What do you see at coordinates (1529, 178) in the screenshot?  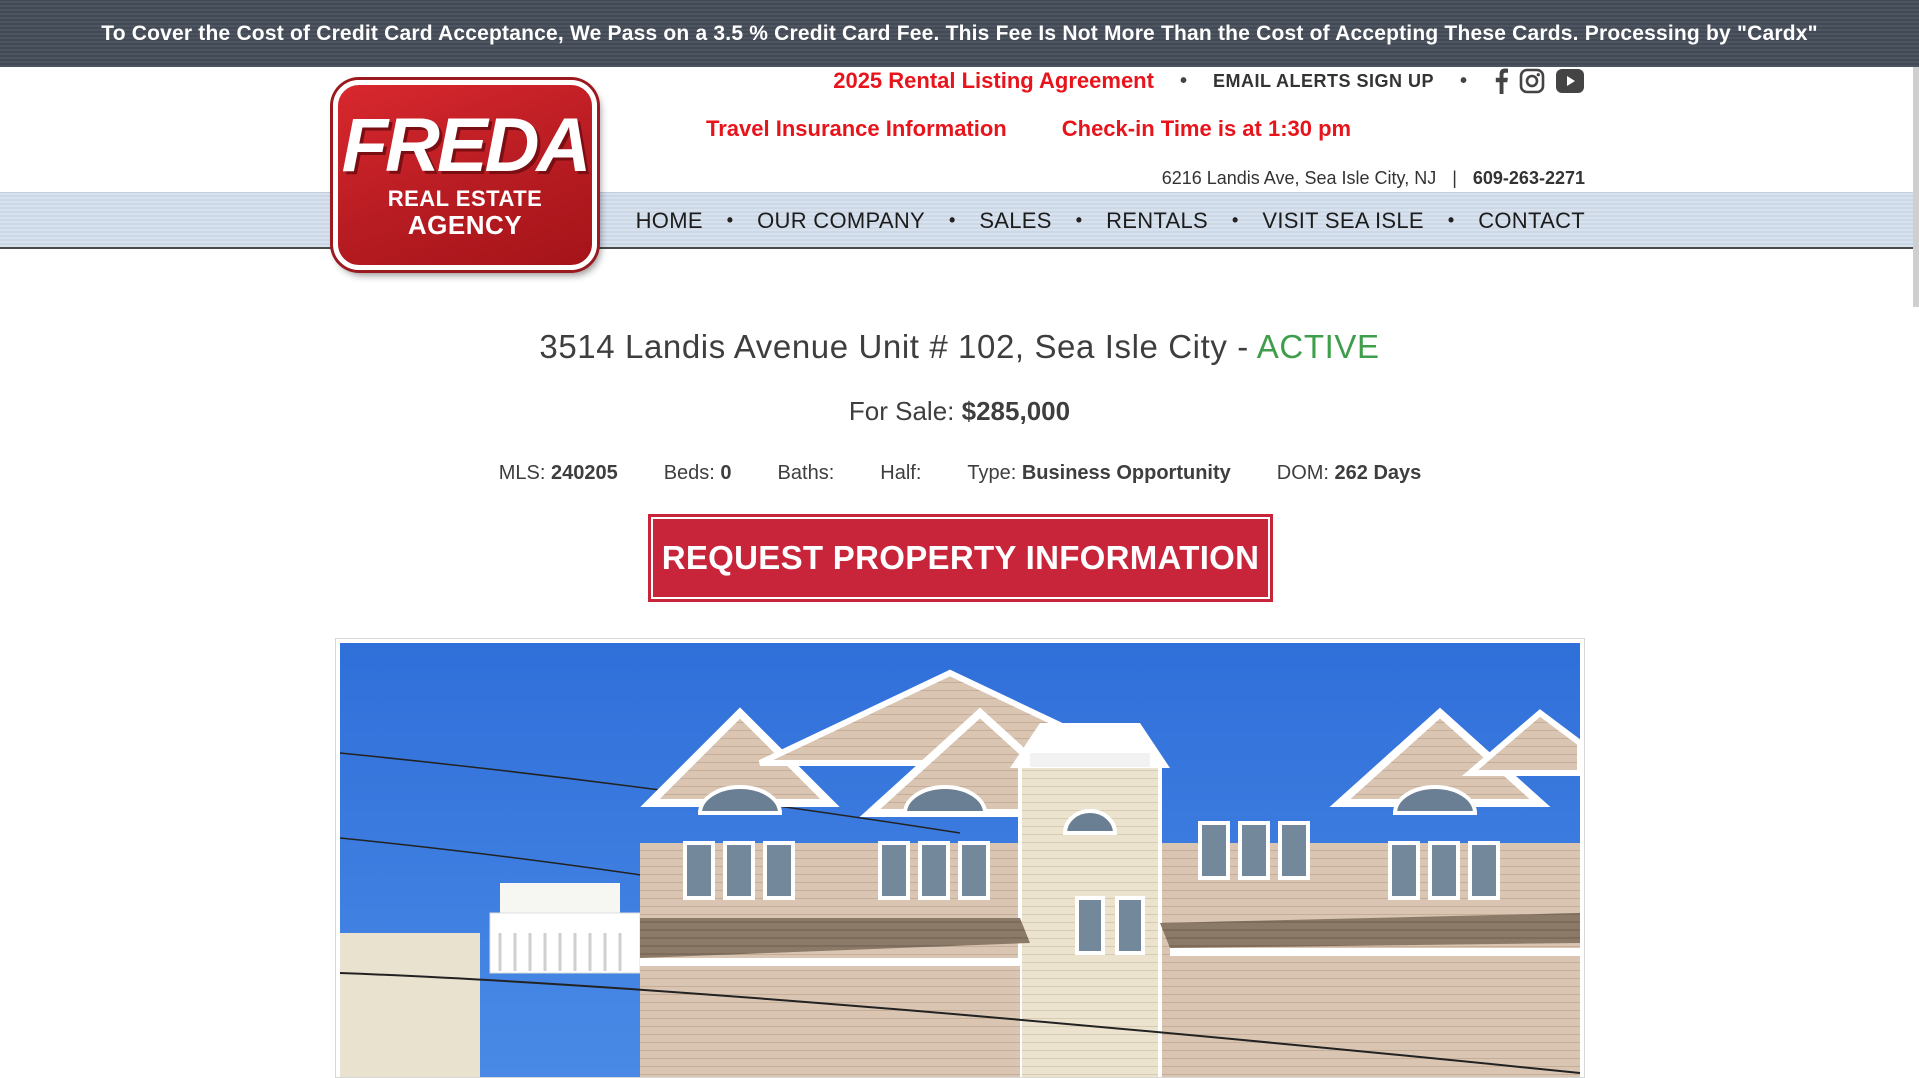 I see `phone-link: 609-263-2271` at bounding box center [1529, 178].